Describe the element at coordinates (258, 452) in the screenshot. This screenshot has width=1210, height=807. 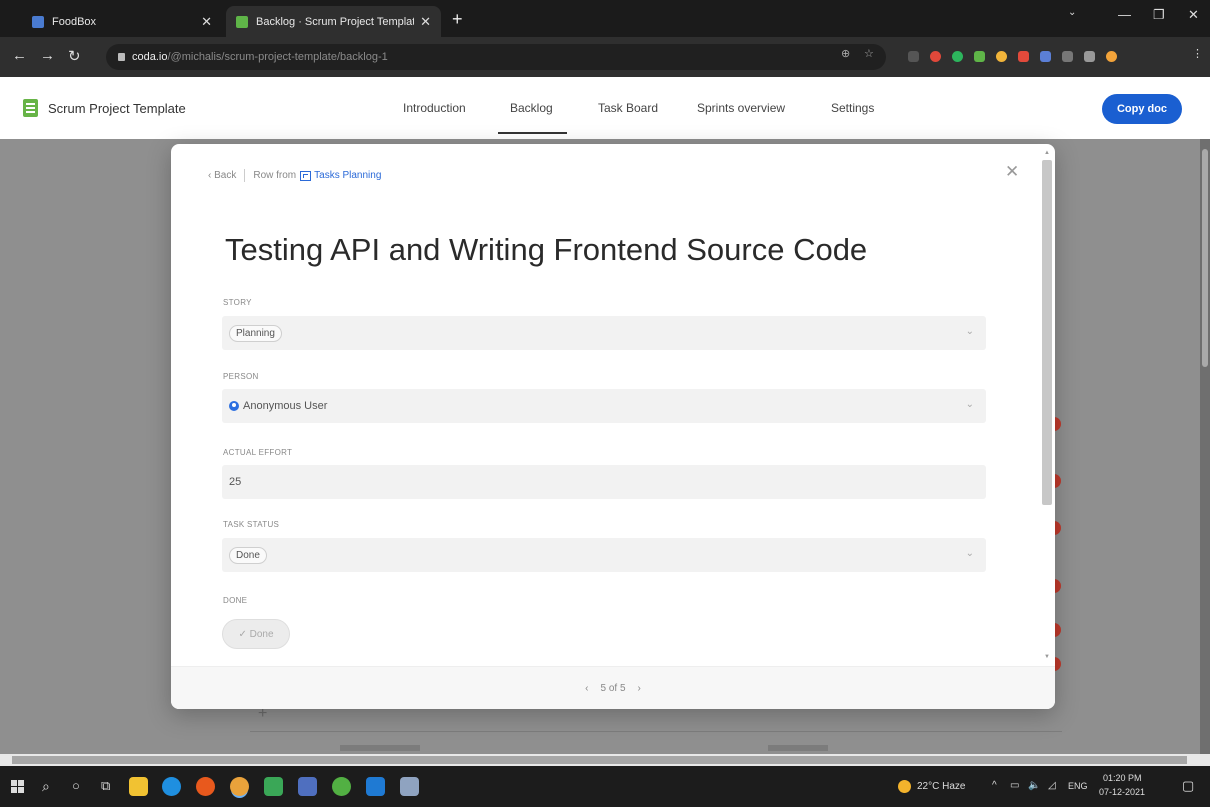
I see `effort-label: ACTUAL EFFORT` at that location.